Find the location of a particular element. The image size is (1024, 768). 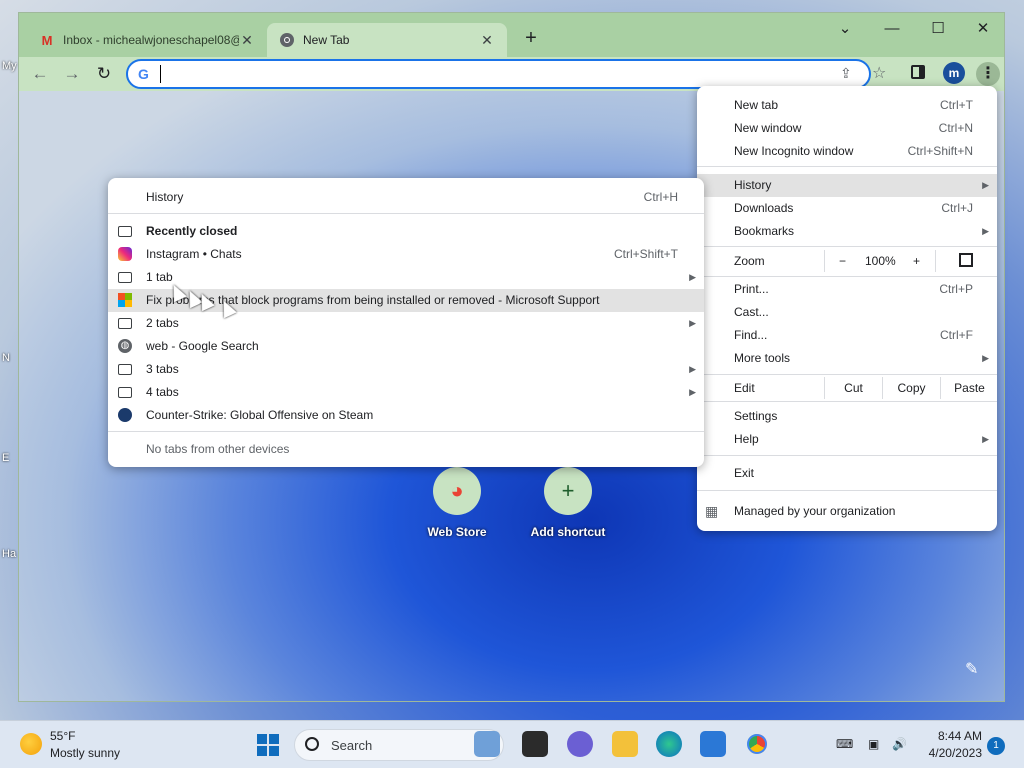

history-item-2-tabs: 2 tabs ▶ is located at coordinates (406, 323).